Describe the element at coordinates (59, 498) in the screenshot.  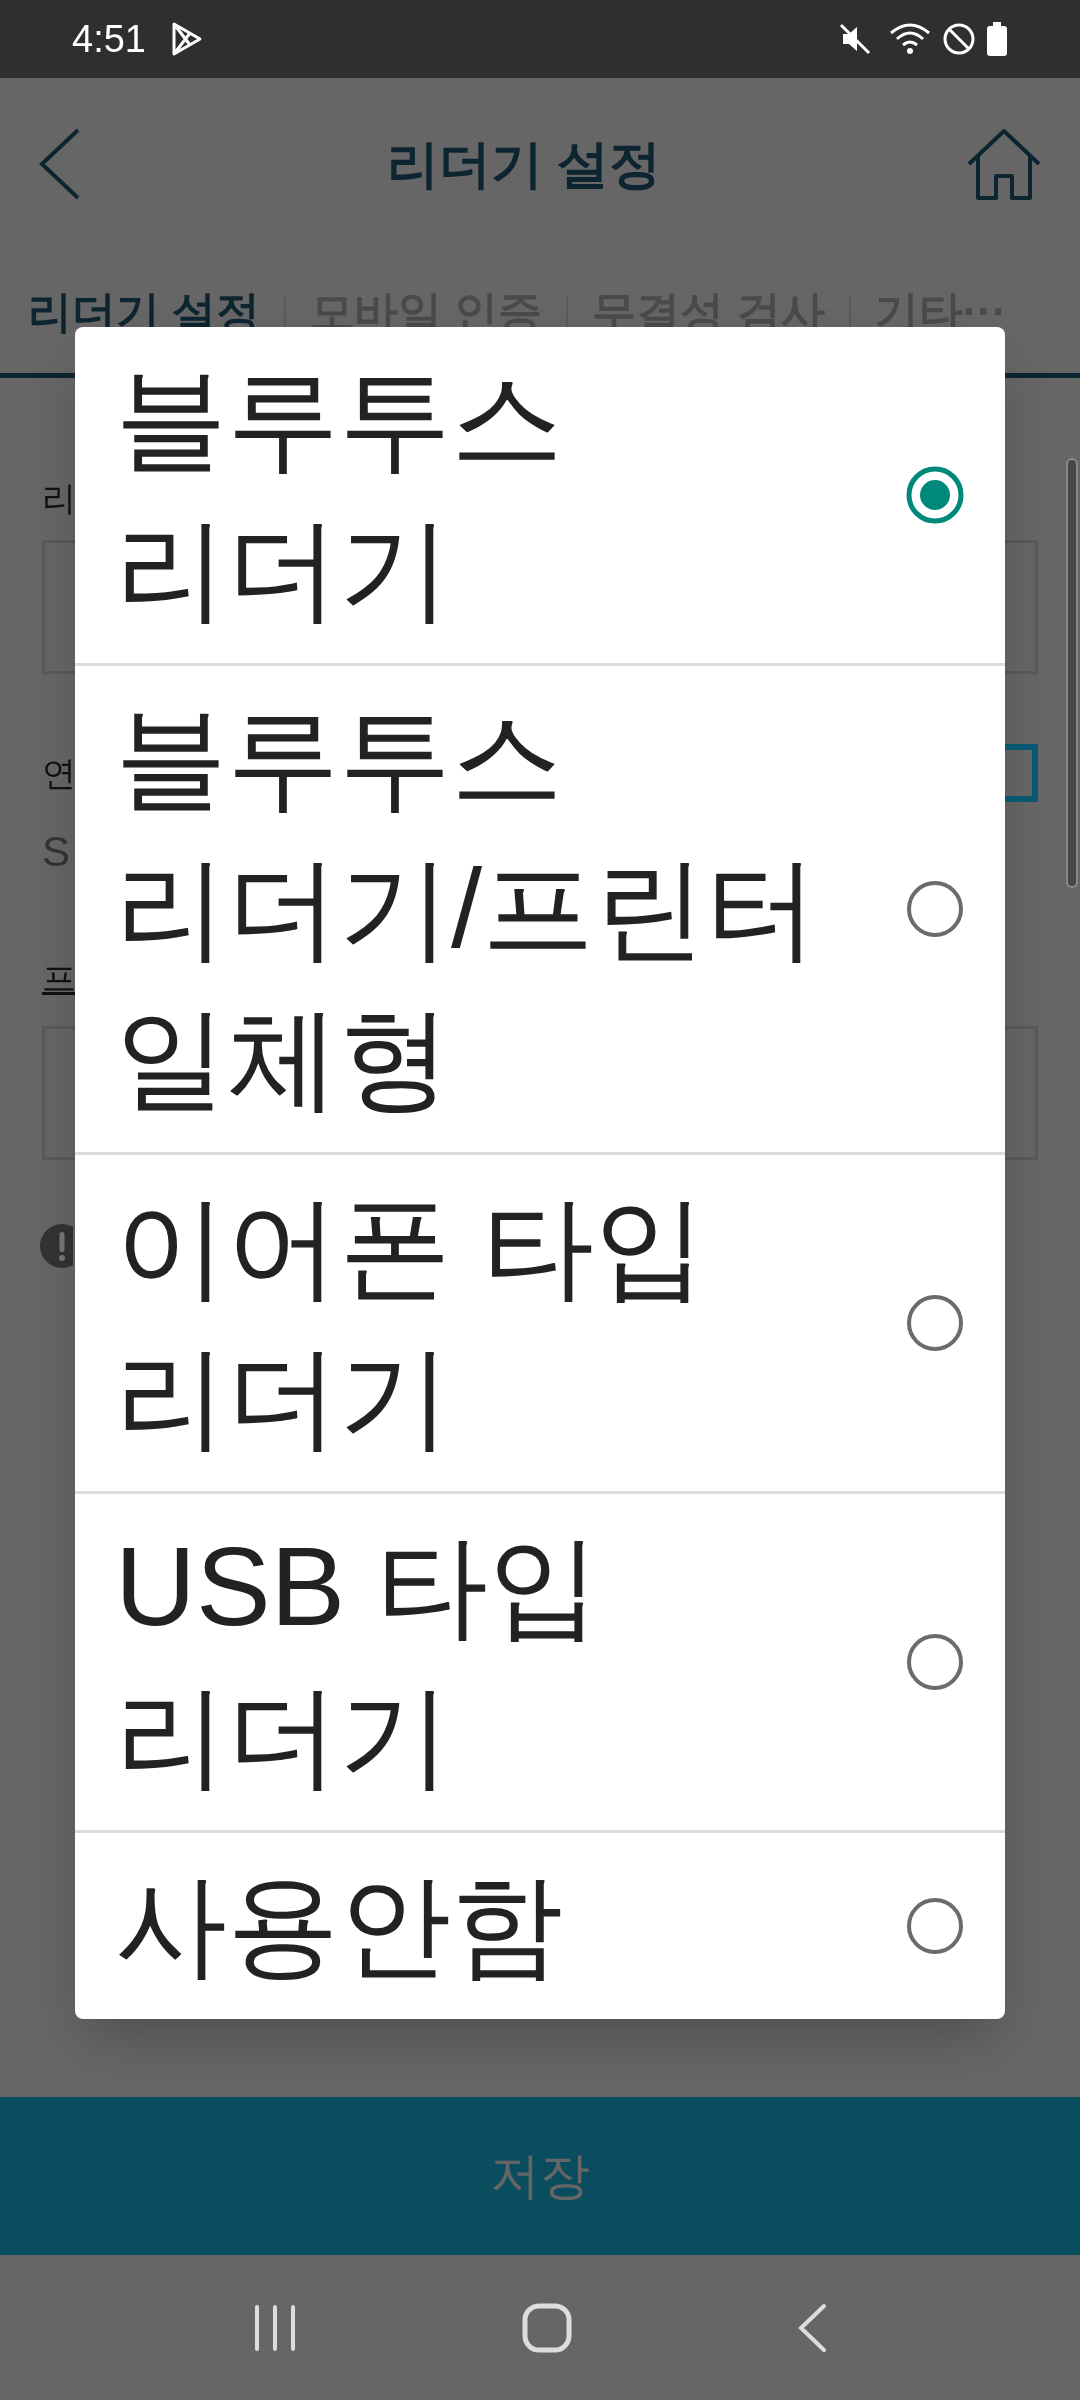
I see `field-label: 리` at that location.